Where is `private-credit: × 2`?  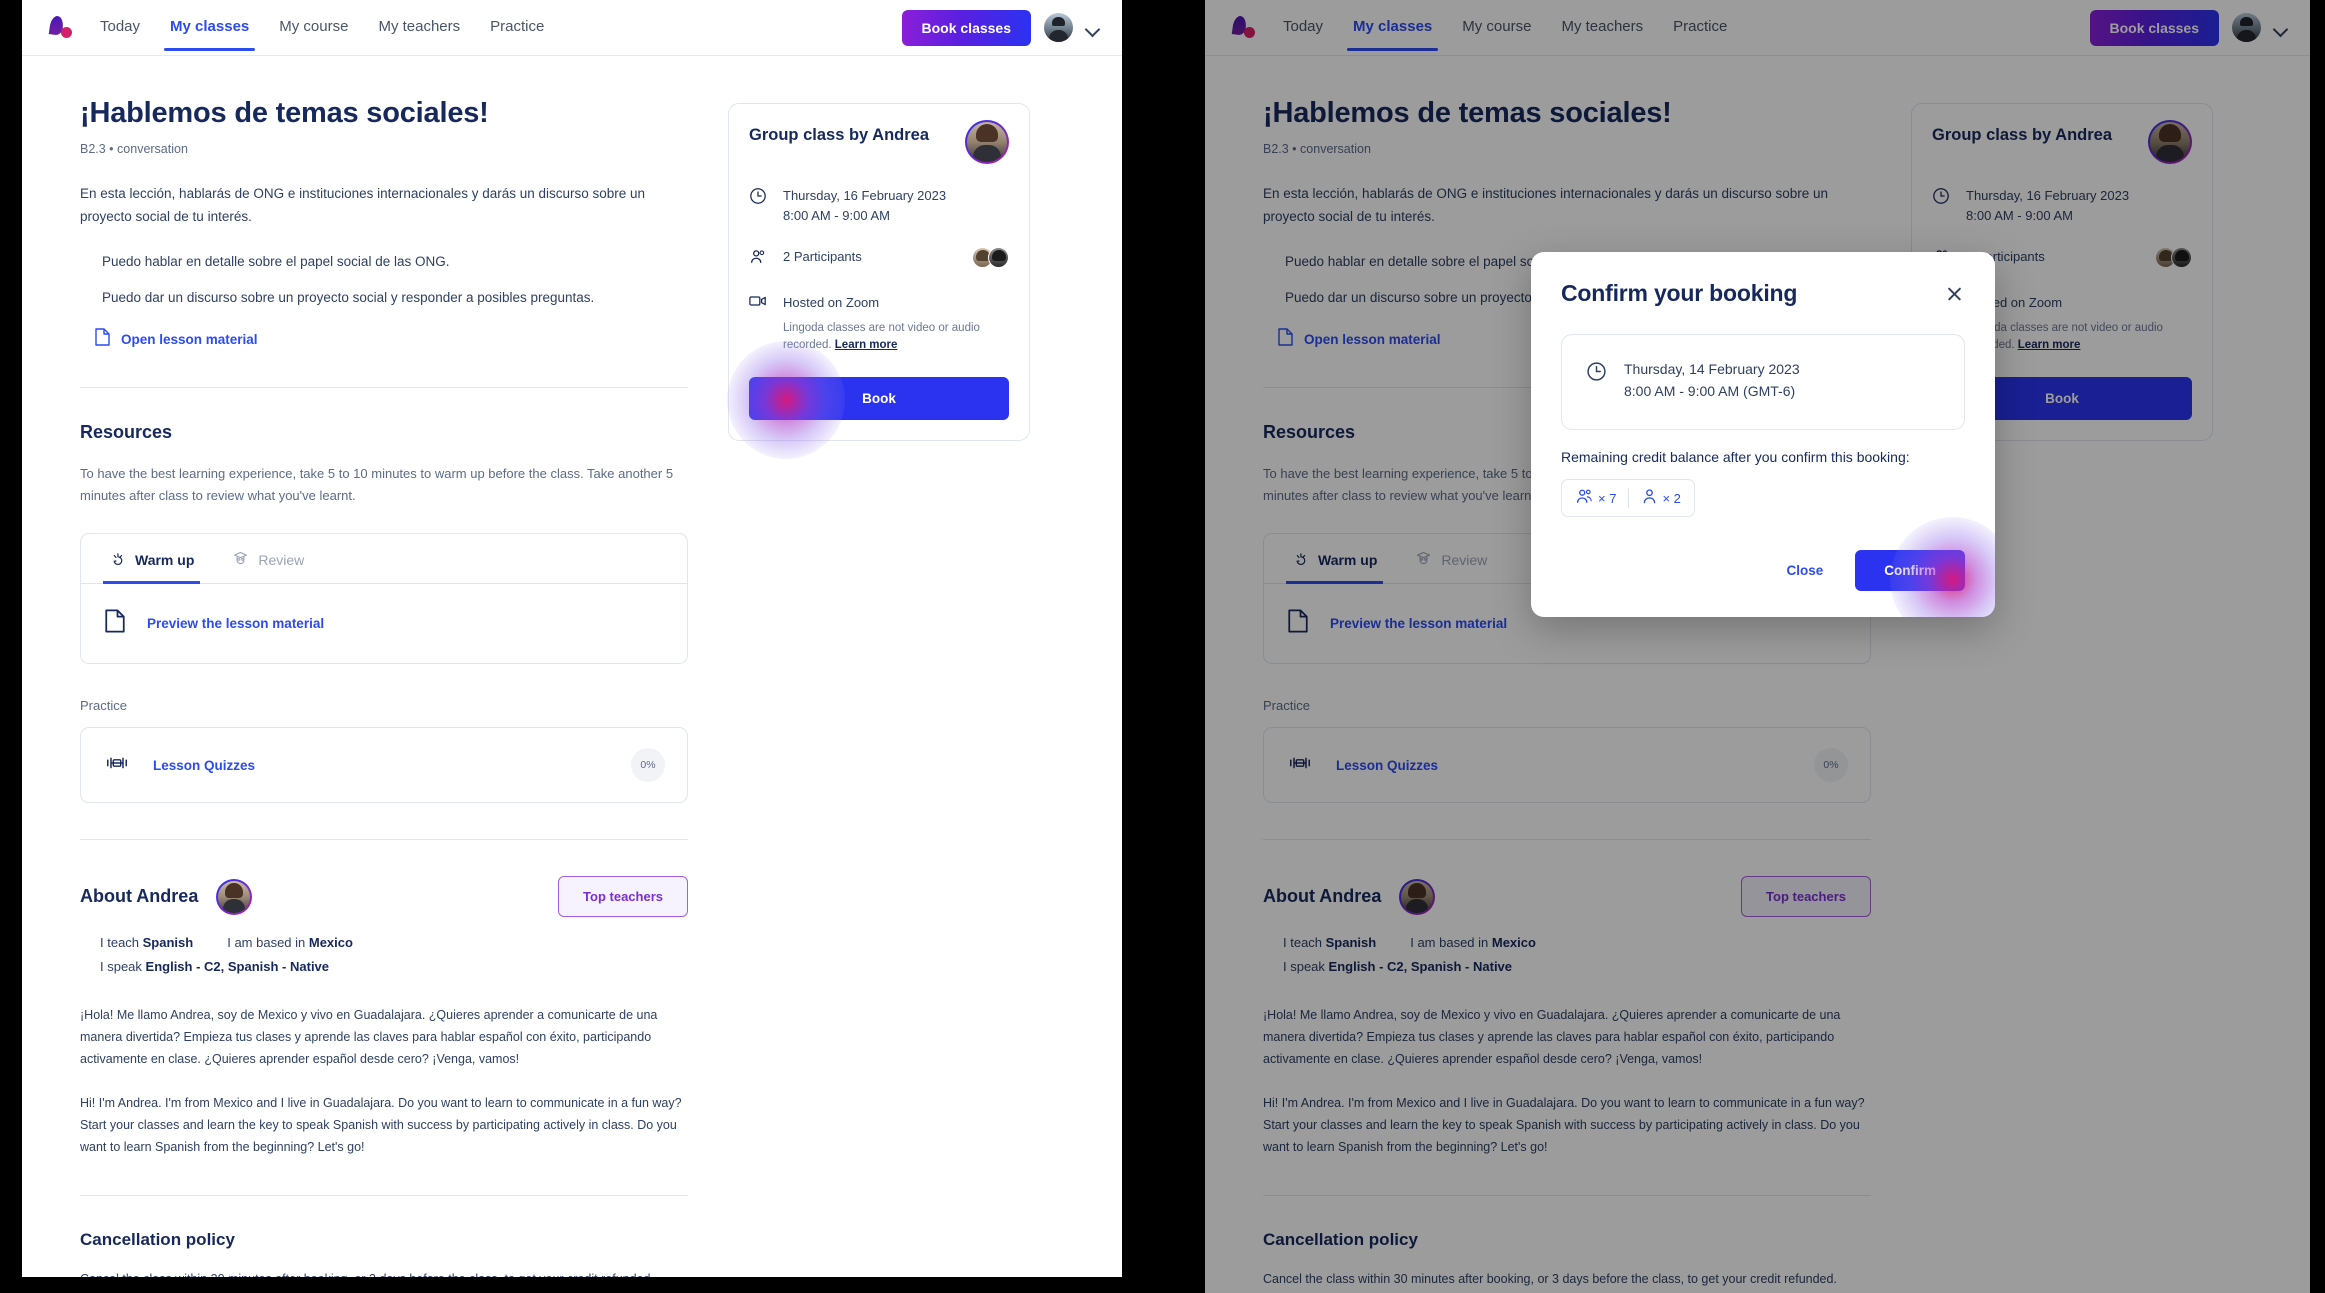
private-credit: × 2 is located at coordinates (1661, 498).